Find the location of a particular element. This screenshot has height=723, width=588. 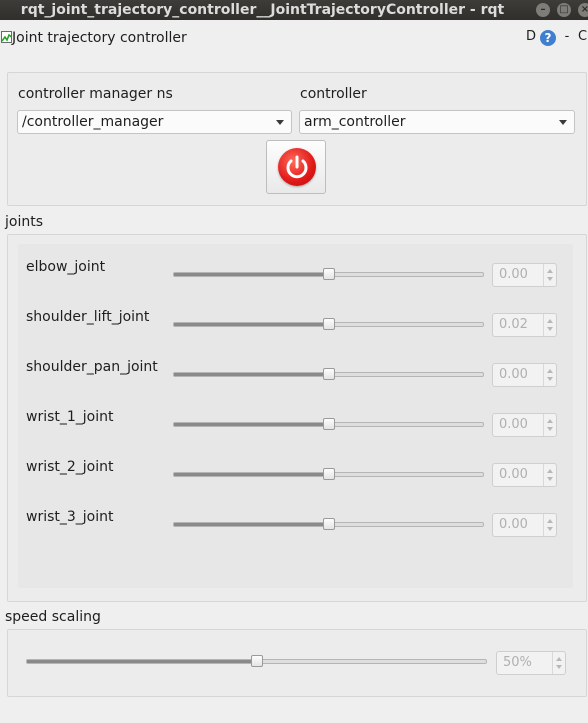

joint-value-spinbox: 0.02 is located at coordinates (524, 325).